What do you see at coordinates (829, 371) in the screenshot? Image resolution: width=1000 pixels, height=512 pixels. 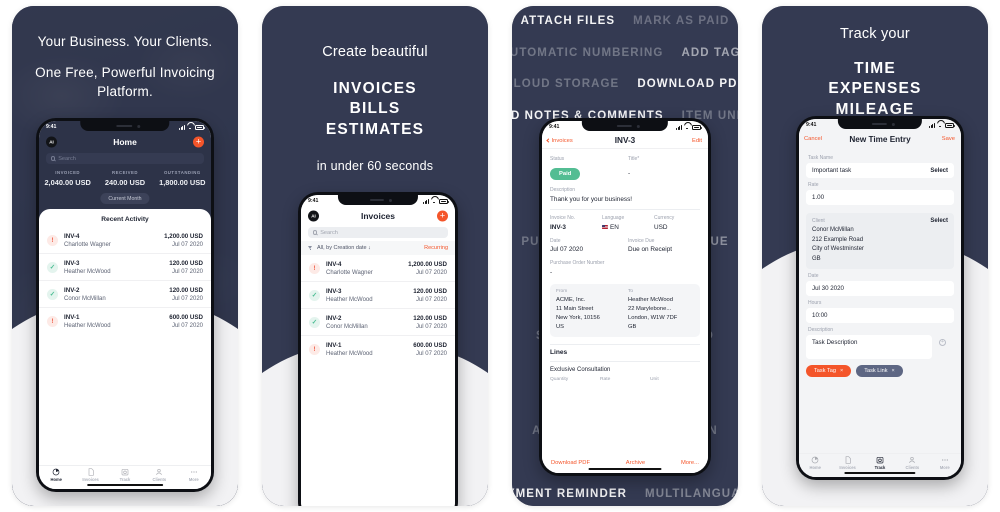 I see `task-tag-chip: Task Tag ×` at bounding box center [829, 371].